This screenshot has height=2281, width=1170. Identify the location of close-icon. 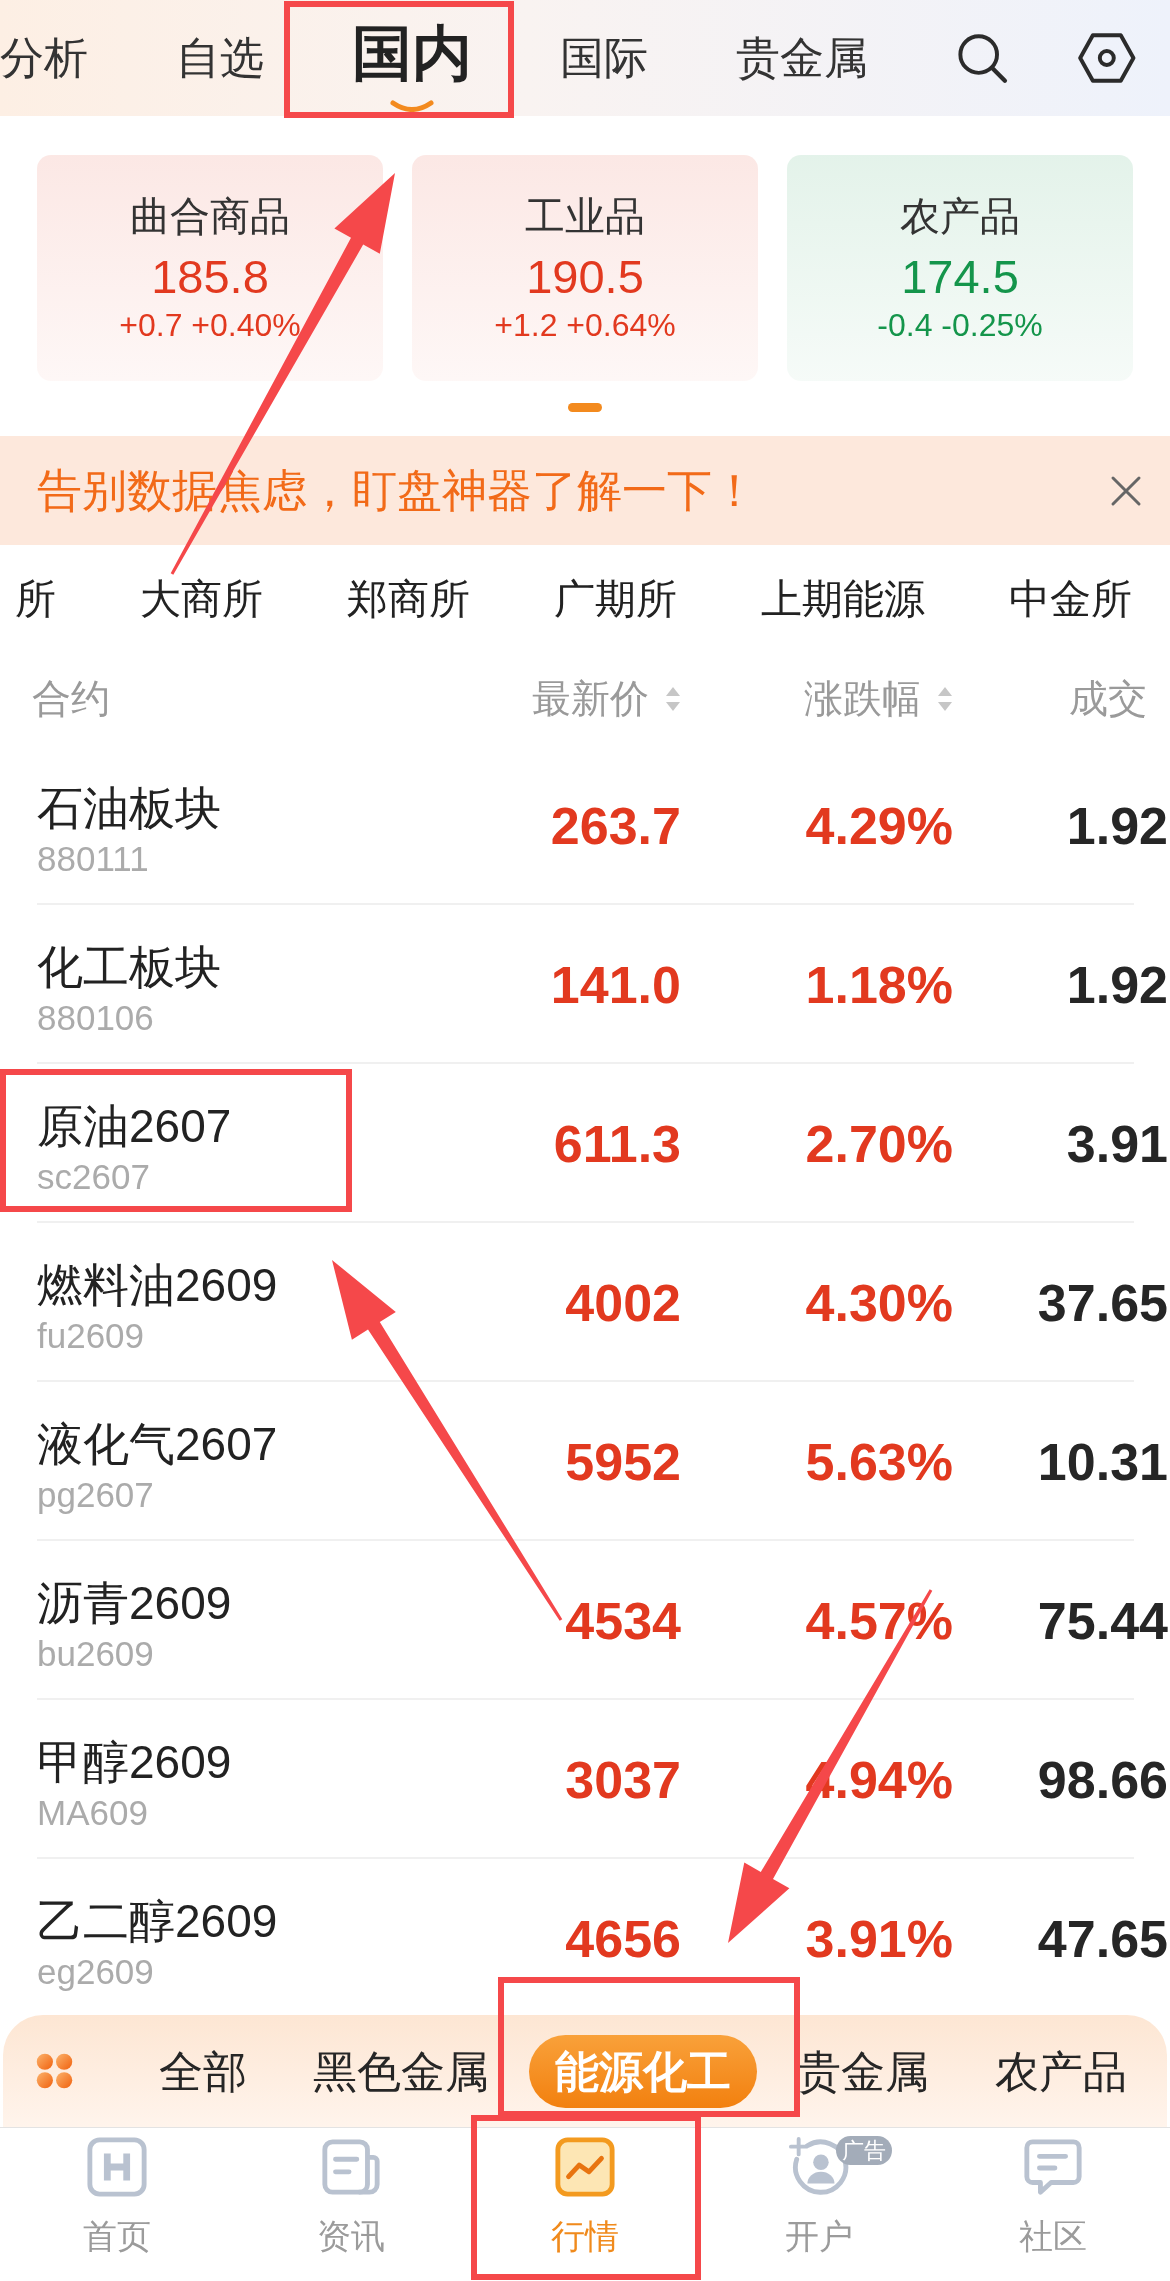
(1126, 490).